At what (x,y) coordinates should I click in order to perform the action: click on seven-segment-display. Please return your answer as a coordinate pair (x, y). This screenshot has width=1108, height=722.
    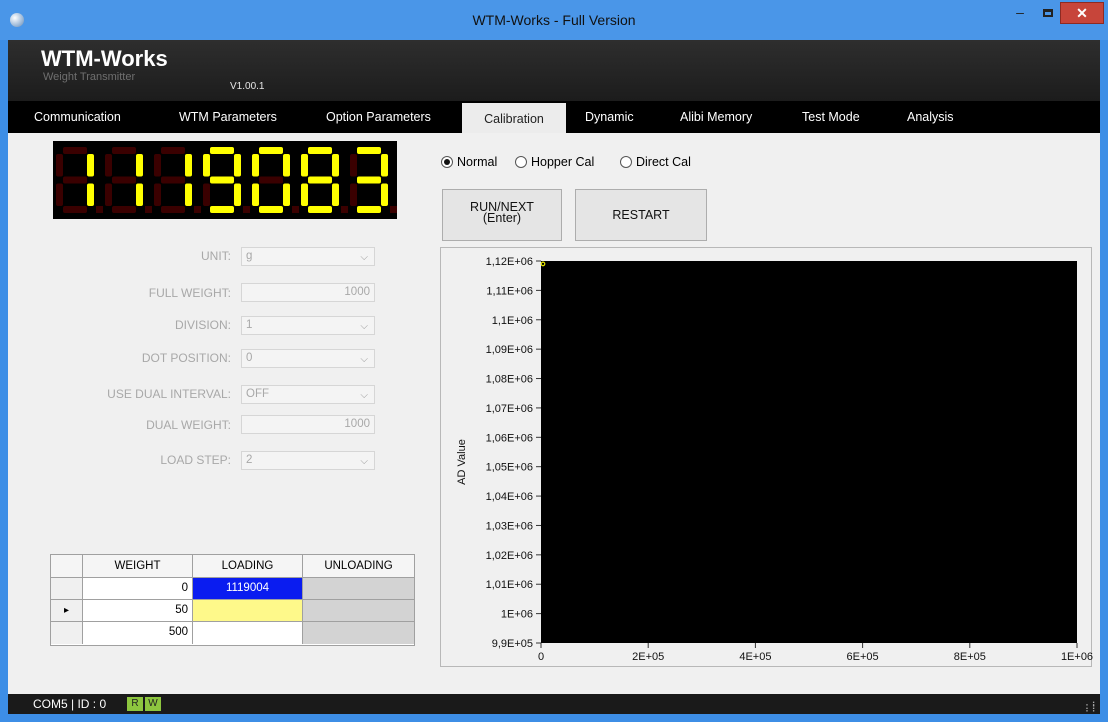
    Looking at the image, I should click on (226, 180).